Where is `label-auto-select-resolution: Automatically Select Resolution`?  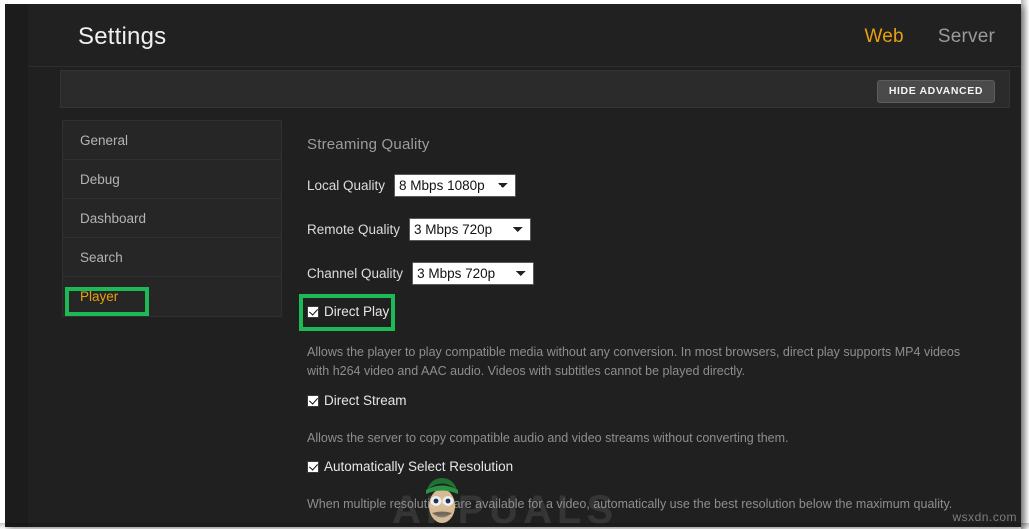 label-auto-select-resolution: Automatically Select Resolution is located at coordinates (418, 466).